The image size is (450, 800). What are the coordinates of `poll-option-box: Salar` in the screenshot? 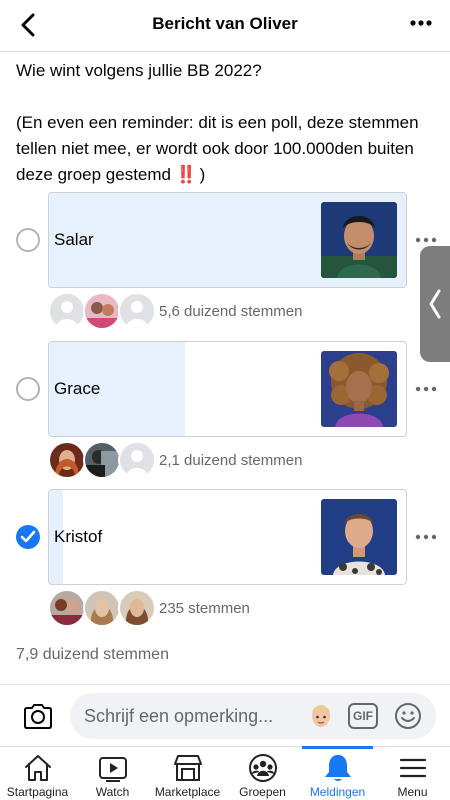 It's located at (227, 240).